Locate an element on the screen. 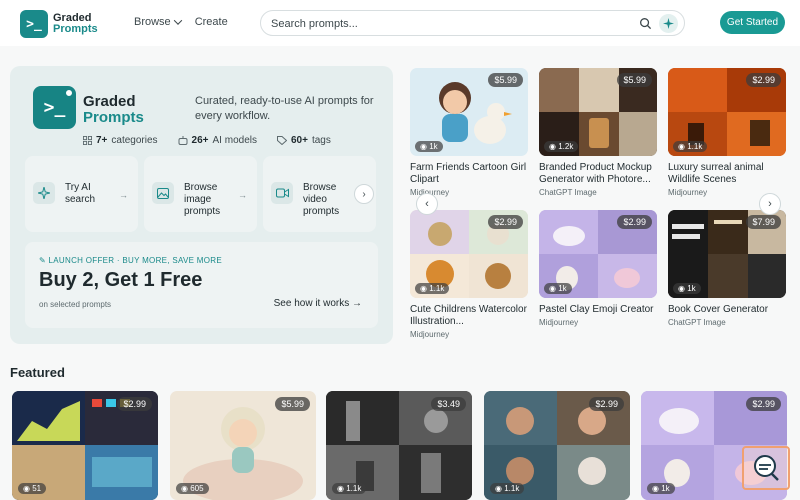 This screenshot has width=800, height=500. stat-models: 26+ AI models is located at coordinates (217, 140).